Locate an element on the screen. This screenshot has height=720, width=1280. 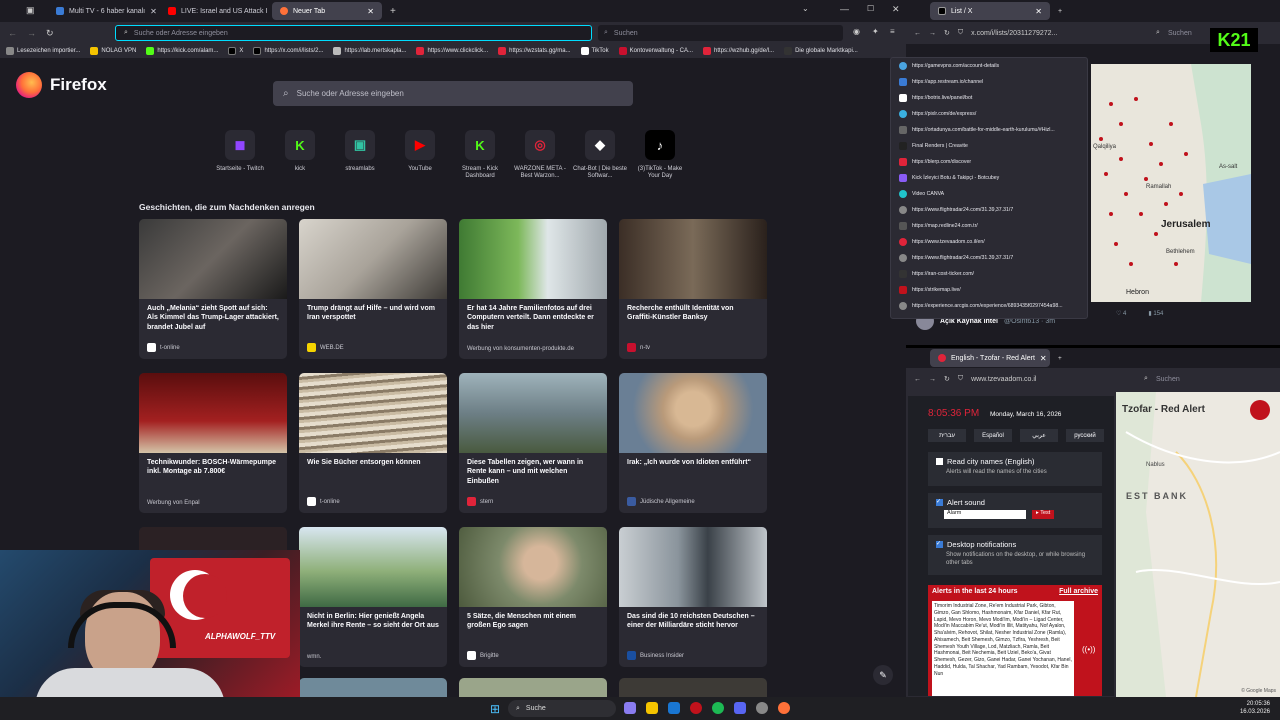
tab-x-list: List / X ✕ is located at coordinates (990, 11).